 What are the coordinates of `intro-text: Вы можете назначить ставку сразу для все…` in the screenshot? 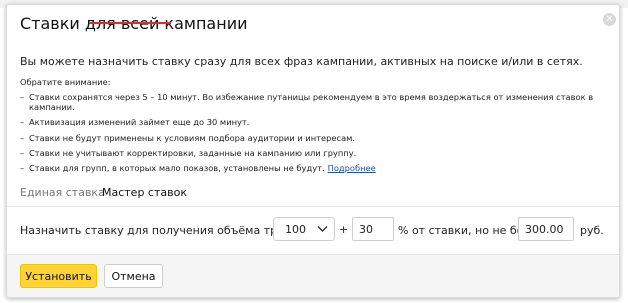 It's located at (301, 61).